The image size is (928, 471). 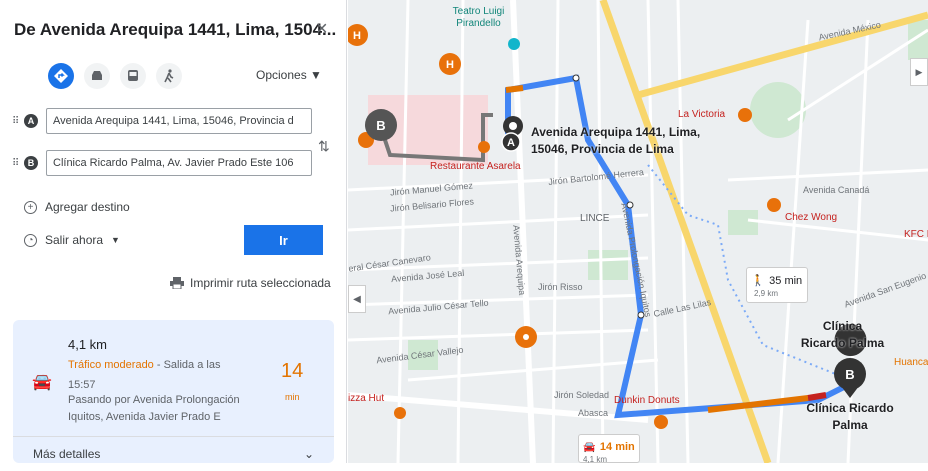 I want to click on poi-label: La Victoria, so click(x=702, y=114).